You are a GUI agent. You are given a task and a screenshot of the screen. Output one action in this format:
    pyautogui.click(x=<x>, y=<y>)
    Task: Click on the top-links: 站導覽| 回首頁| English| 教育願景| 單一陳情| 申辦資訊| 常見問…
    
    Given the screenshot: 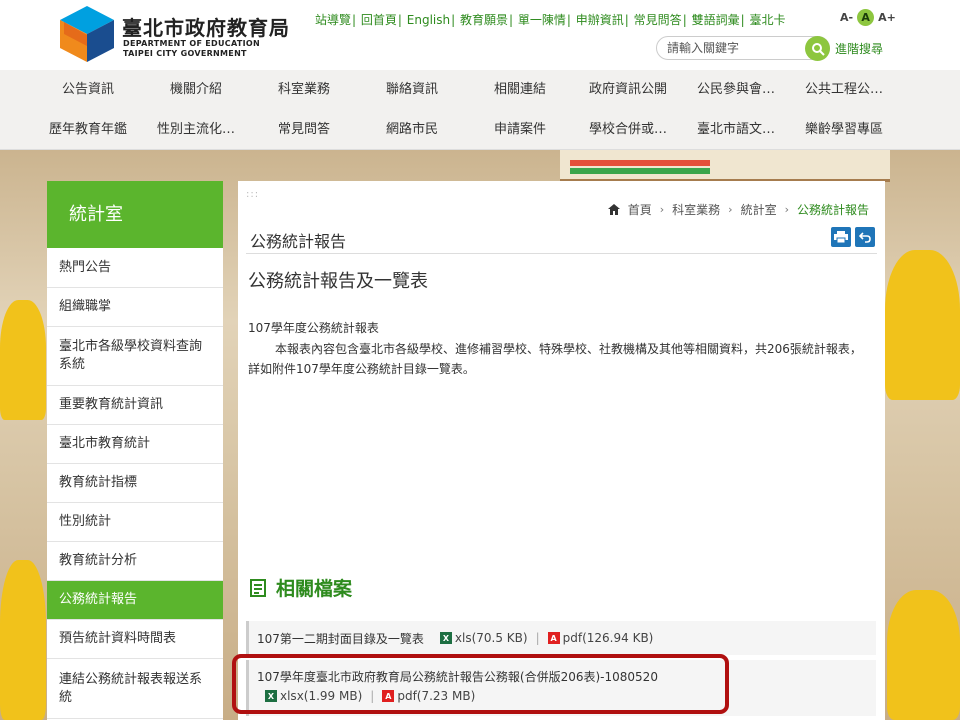 What is the action you would take?
    pyautogui.click(x=550, y=20)
    